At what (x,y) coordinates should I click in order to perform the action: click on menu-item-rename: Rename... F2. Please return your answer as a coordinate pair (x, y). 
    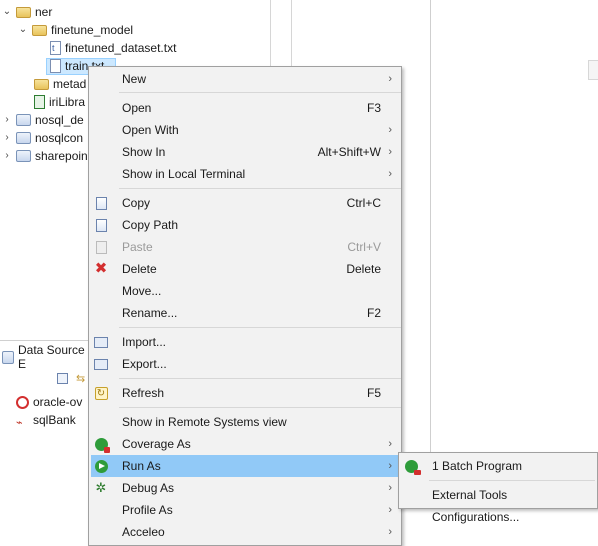
    Looking at the image, I should click on (246, 313).